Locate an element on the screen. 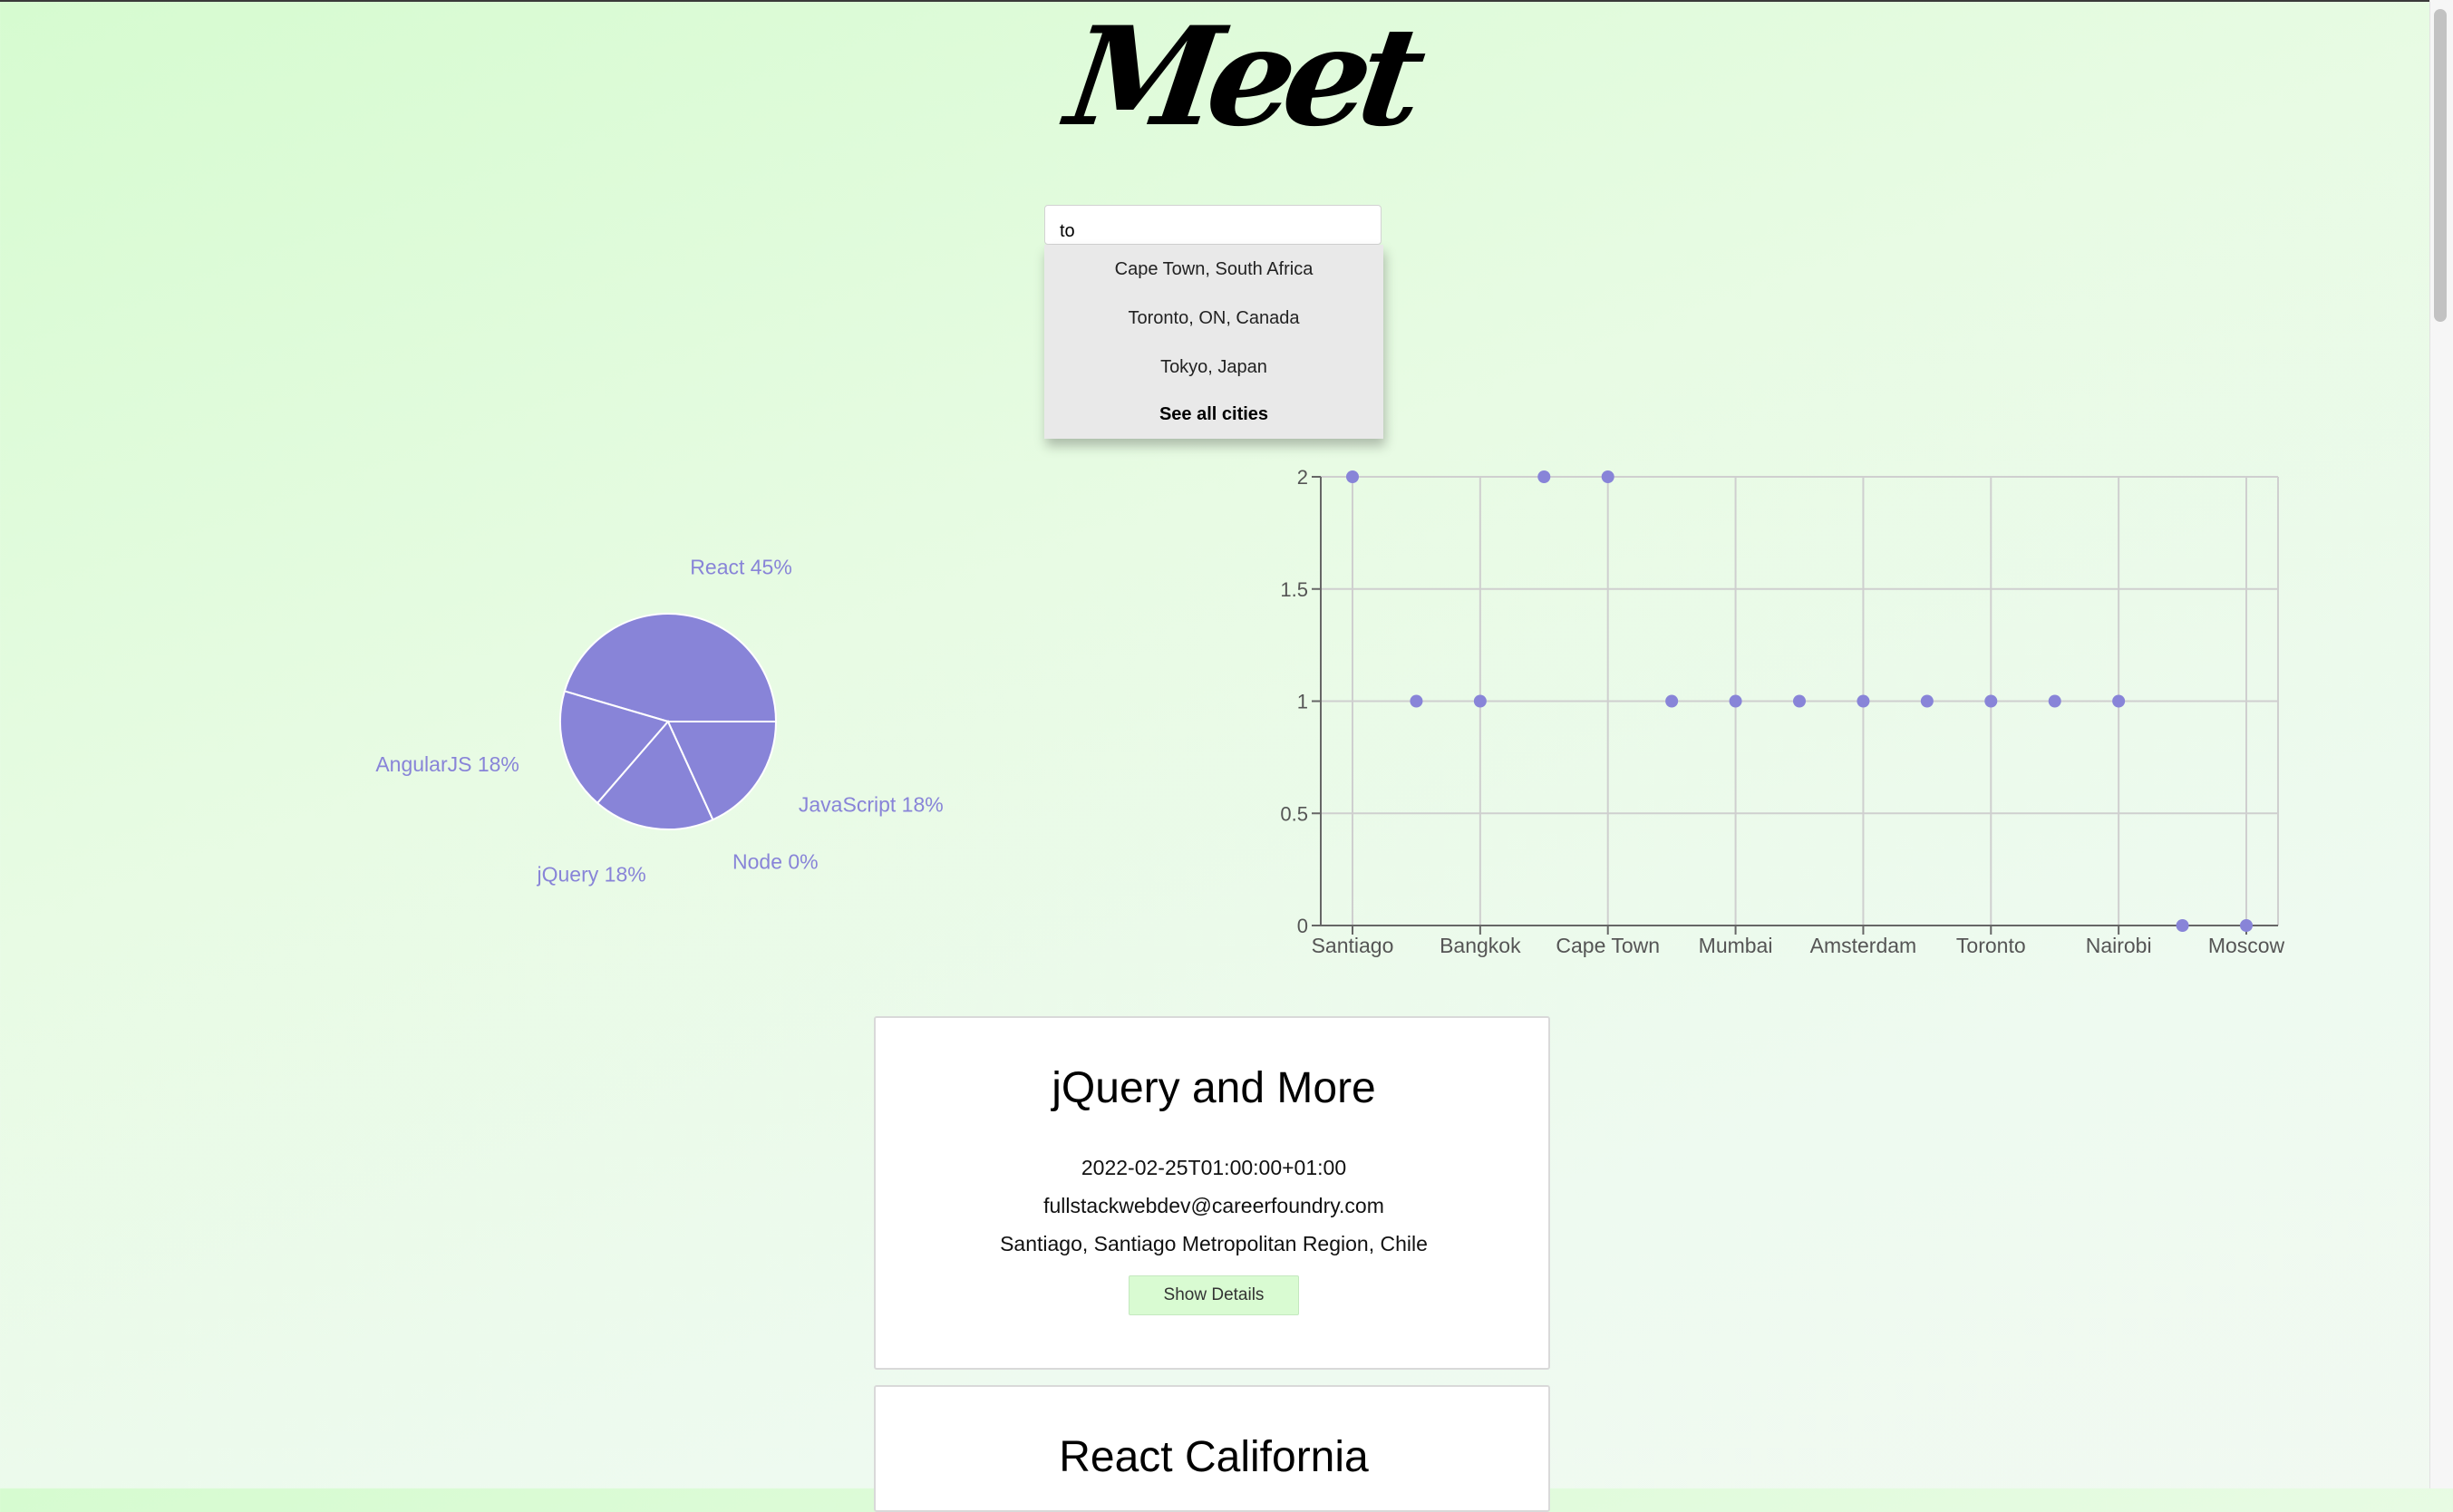 This screenshot has height=1512, width=2453. show-details-button: Show Details is located at coordinates (1214, 1295).